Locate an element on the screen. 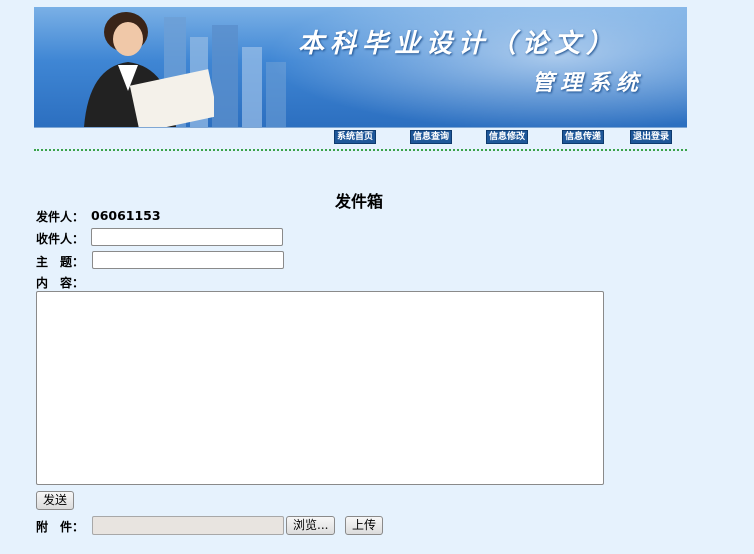 The width and height of the screenshot is (754, 554). nav-item-logout: 退出登录 is located at coordinates (651, 137).